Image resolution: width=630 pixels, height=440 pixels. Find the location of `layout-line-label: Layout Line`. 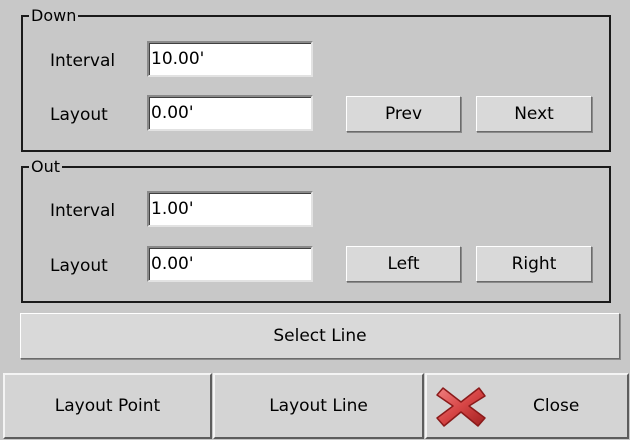

layout-line-label: Layout Line is located at coordinates (318, 406).